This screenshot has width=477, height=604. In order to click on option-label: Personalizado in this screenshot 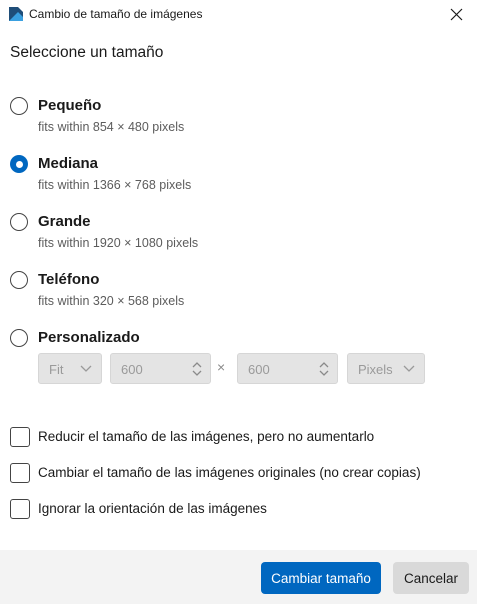, I will do `click(89, 337)`.